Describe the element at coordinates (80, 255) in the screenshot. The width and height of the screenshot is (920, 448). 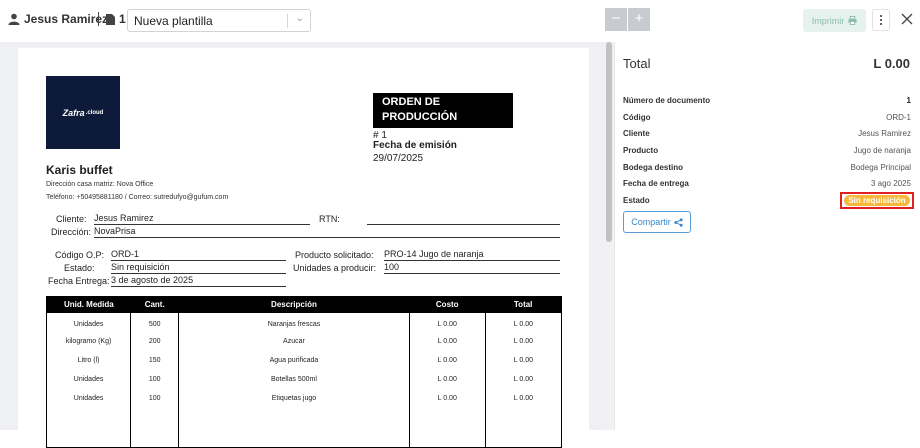
I see `codigo-label: Código O.P:` at that location.